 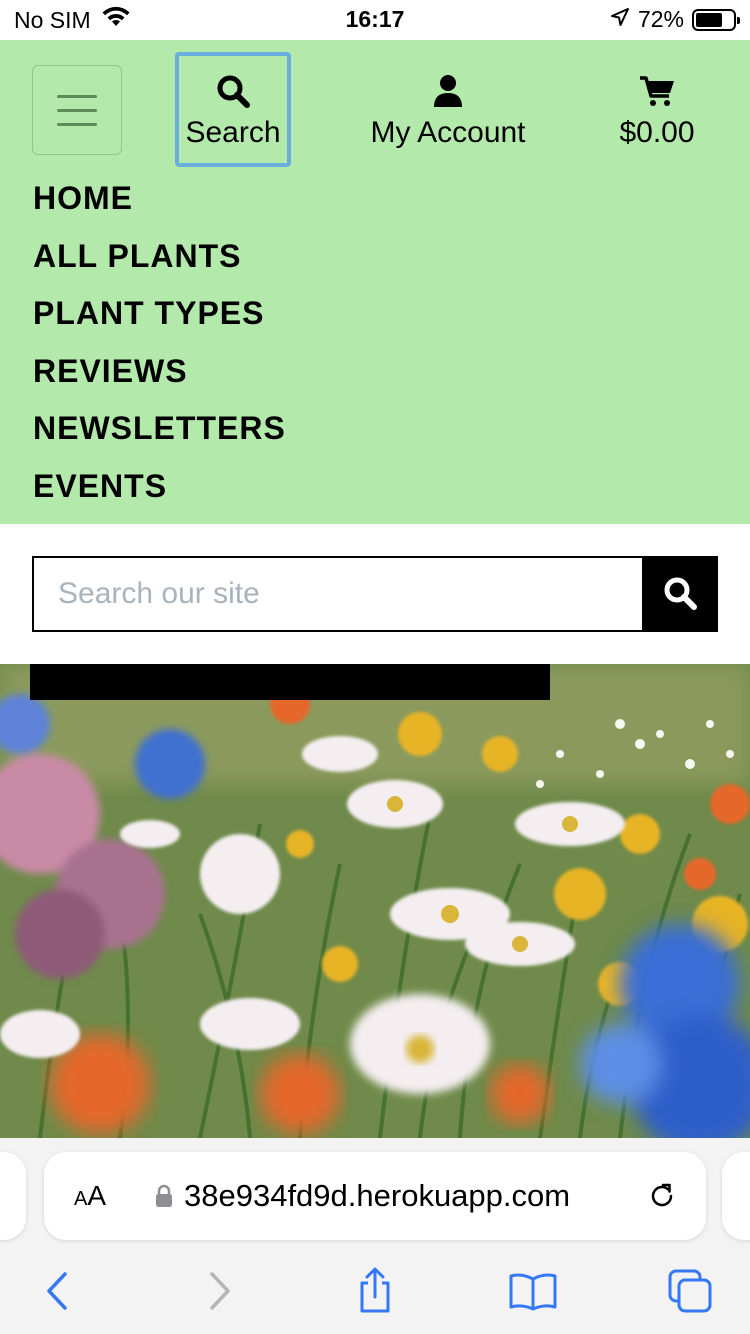 I want to click on nav-item-events: EVENTS, so click(x=159, y=487).